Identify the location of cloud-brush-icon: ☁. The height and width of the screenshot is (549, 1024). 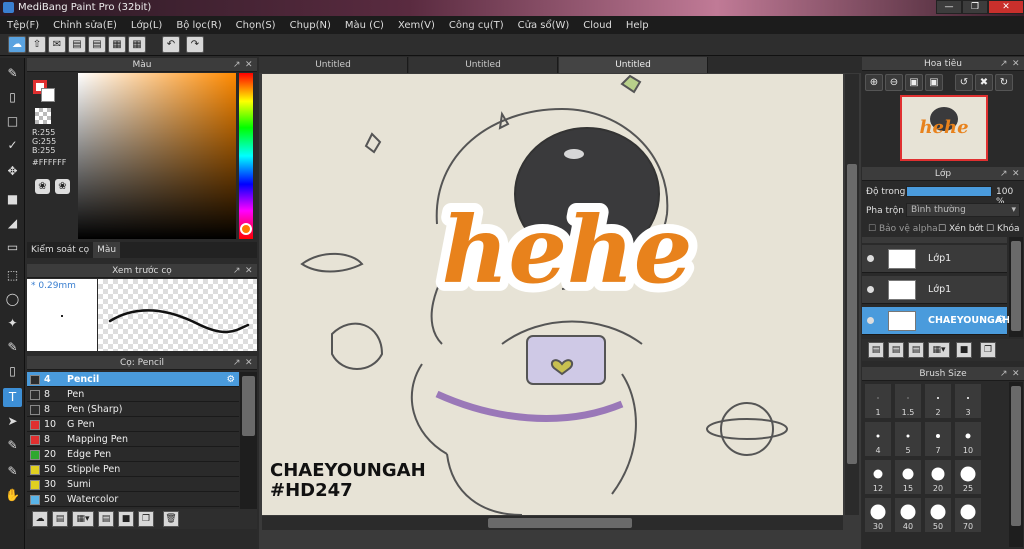
(40, 519).